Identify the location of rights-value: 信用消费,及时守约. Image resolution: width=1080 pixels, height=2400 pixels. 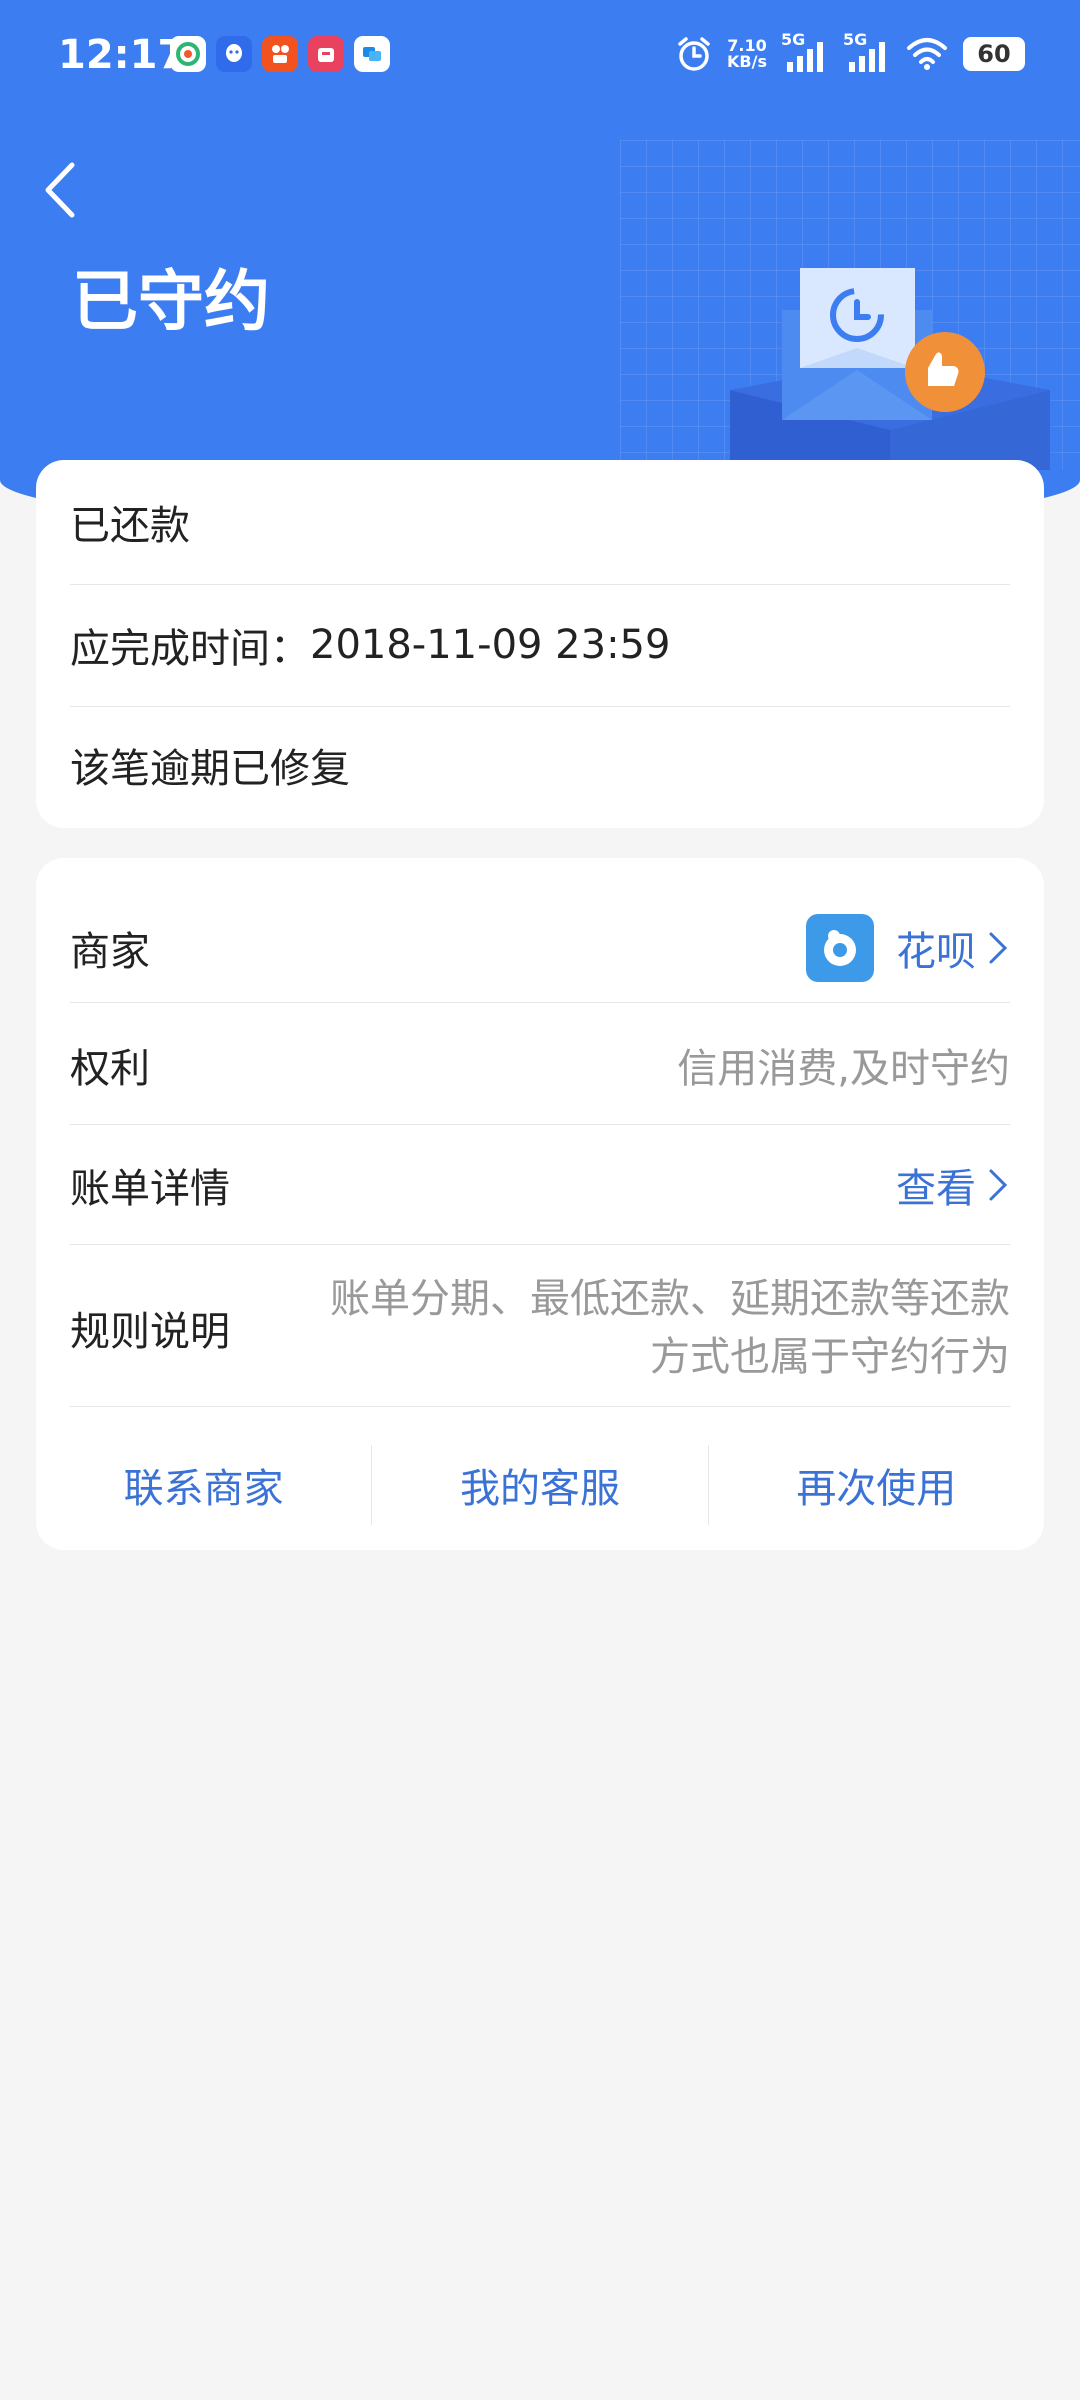
(843, 1069).